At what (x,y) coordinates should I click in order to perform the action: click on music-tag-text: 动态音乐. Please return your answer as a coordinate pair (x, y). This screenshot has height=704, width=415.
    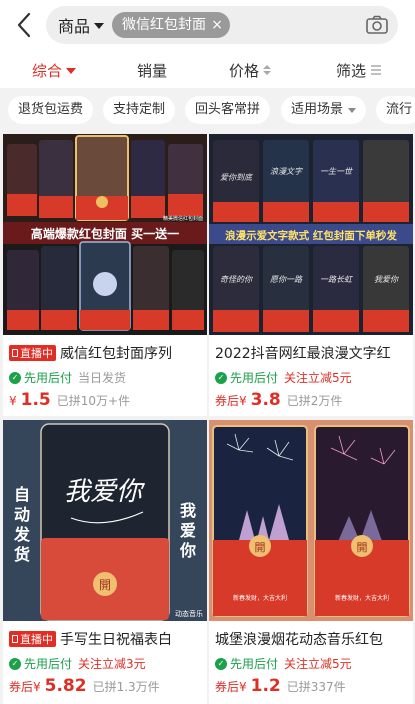
    Looking at the image, I should click on (189, 613).